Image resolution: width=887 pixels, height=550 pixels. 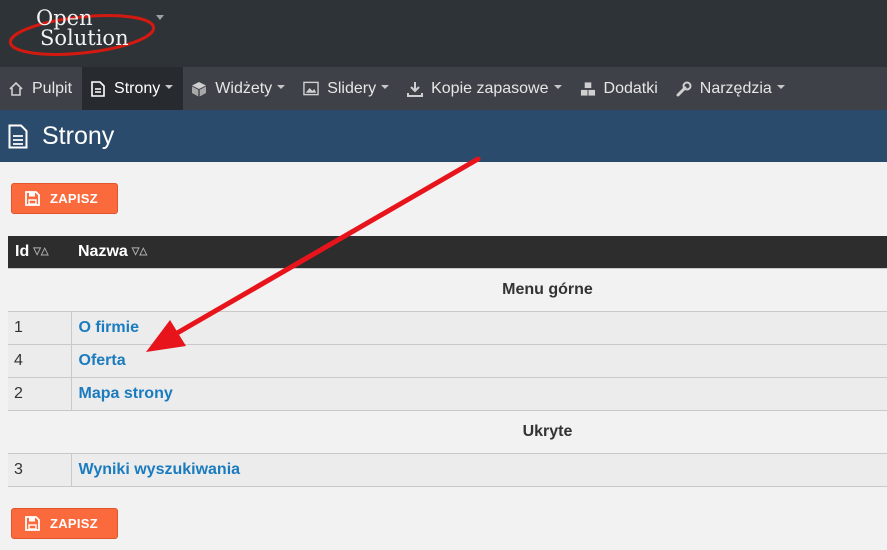 I want to click on group-row: Ukryte, so click(x=447, y=431).